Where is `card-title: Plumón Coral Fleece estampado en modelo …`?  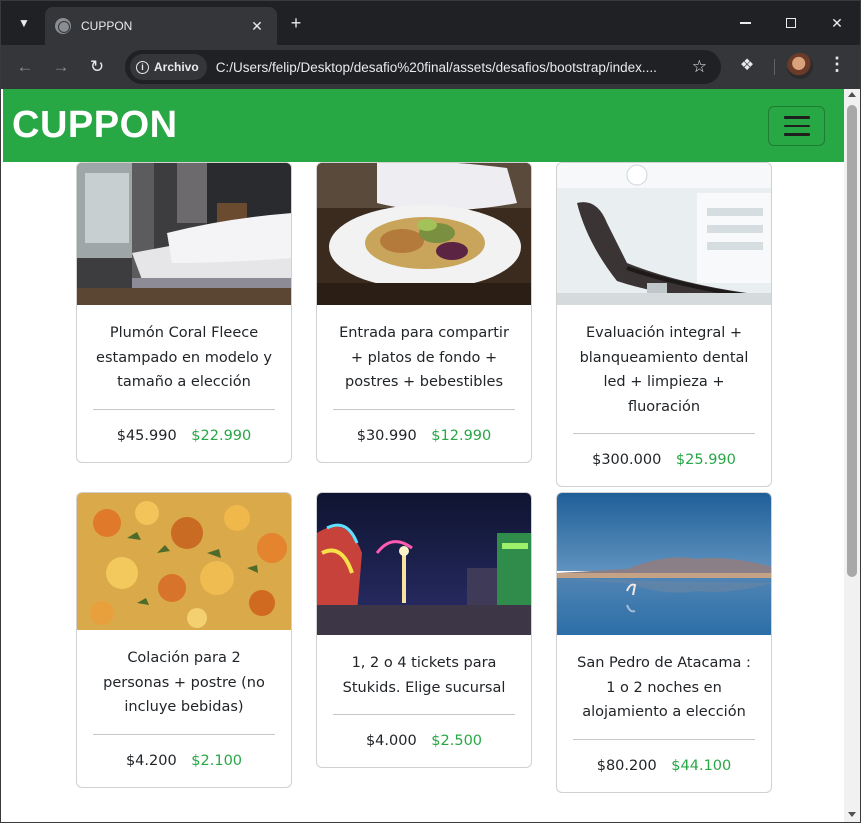
card-title: Plumón Coral Fleece estampado en modelo … is located at coordinates (184, 357).